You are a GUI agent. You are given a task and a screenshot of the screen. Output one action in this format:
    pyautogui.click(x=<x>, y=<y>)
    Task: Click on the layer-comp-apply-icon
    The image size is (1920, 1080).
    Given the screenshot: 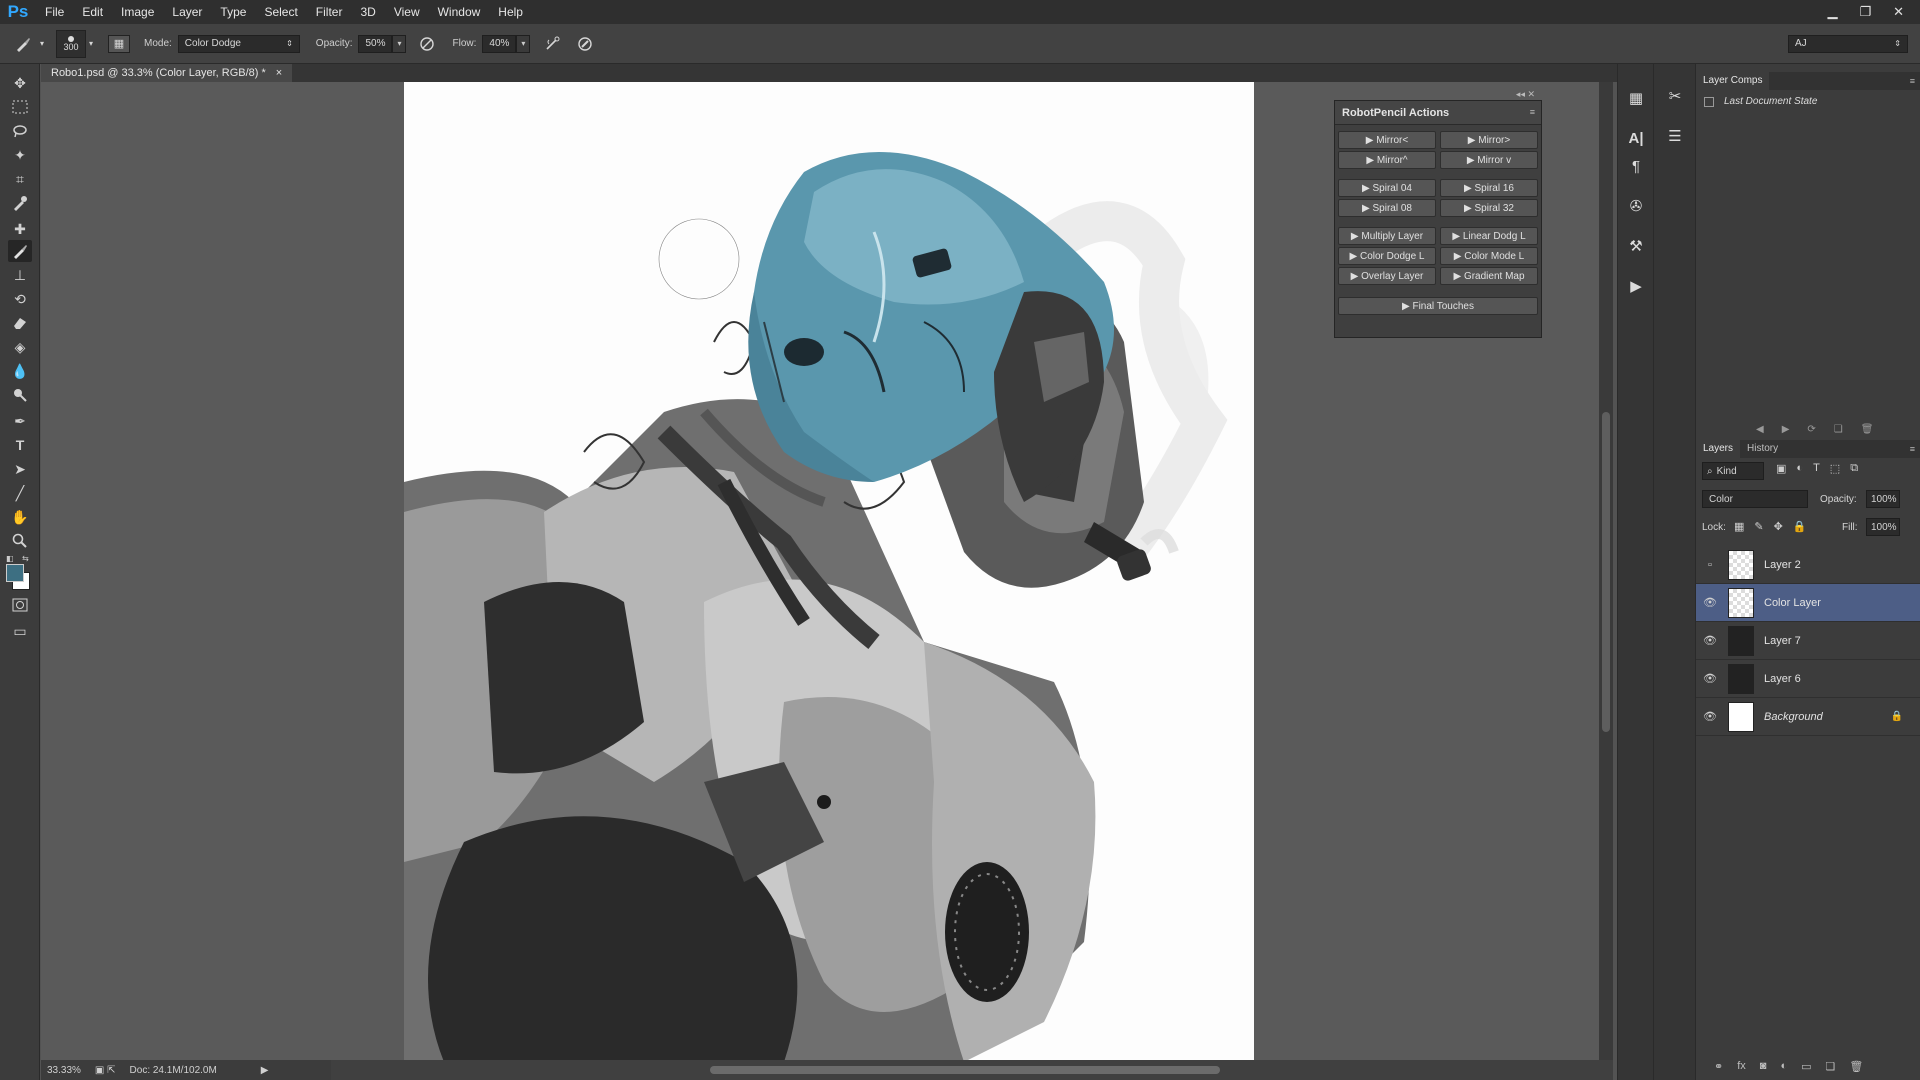 What is the action you would take?
    pyautogui.click(x=1709, y=101)
    